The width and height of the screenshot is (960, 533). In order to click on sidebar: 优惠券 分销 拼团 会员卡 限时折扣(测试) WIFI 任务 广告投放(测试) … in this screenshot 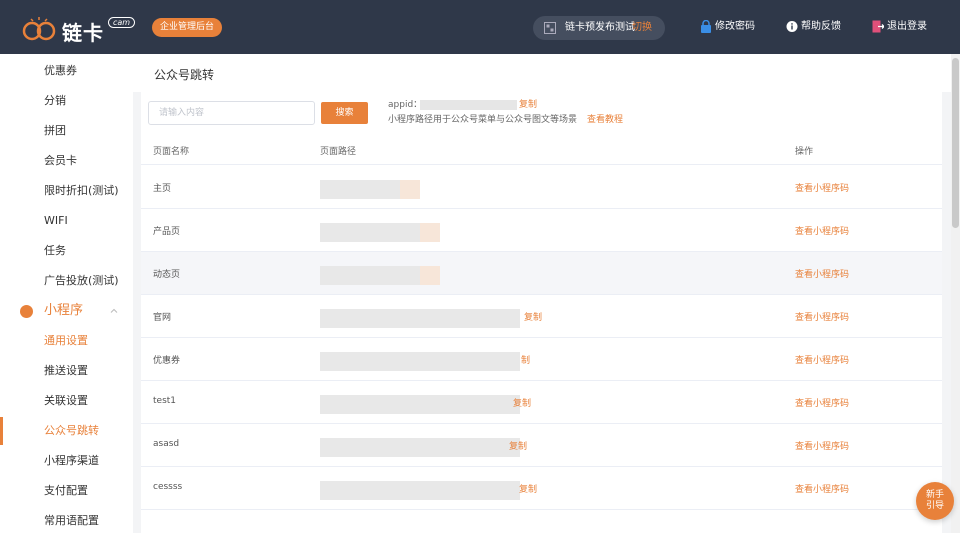, I will do `click(66, 293)`.